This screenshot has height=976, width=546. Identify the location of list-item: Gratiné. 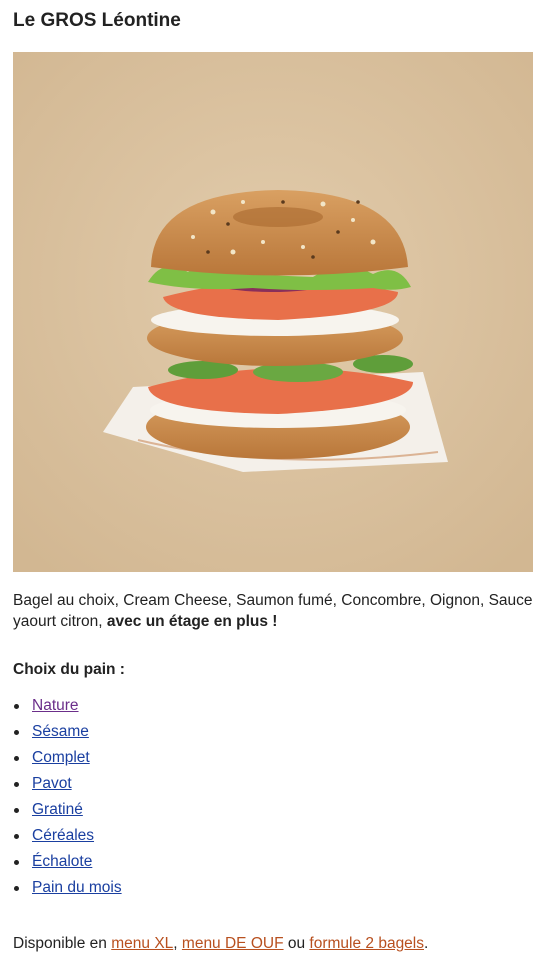
(67, 811).